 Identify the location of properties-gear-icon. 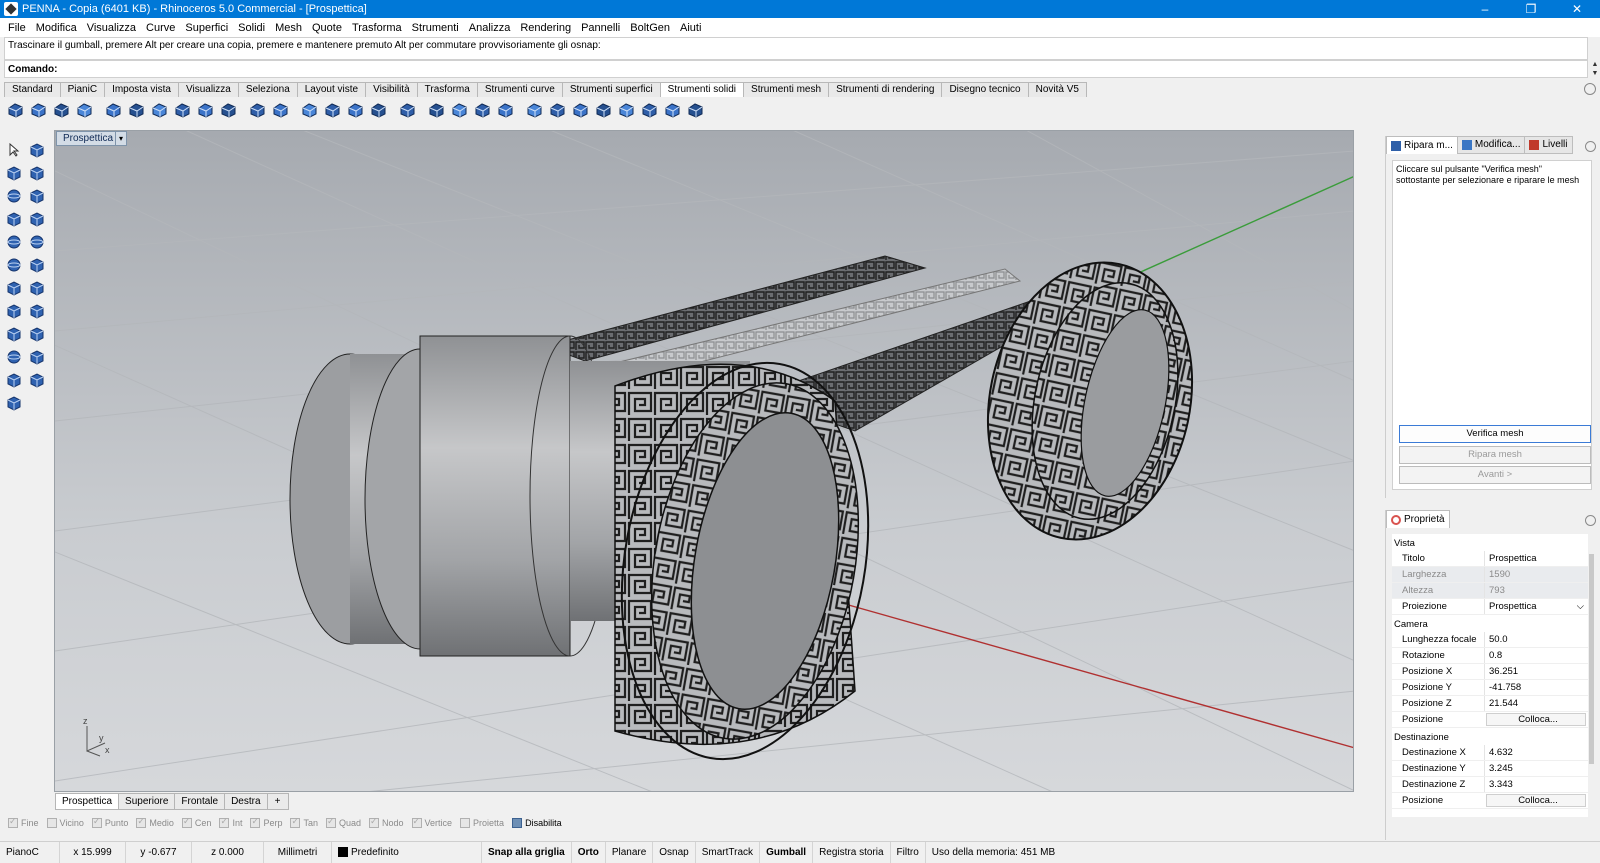
(1590, 520).